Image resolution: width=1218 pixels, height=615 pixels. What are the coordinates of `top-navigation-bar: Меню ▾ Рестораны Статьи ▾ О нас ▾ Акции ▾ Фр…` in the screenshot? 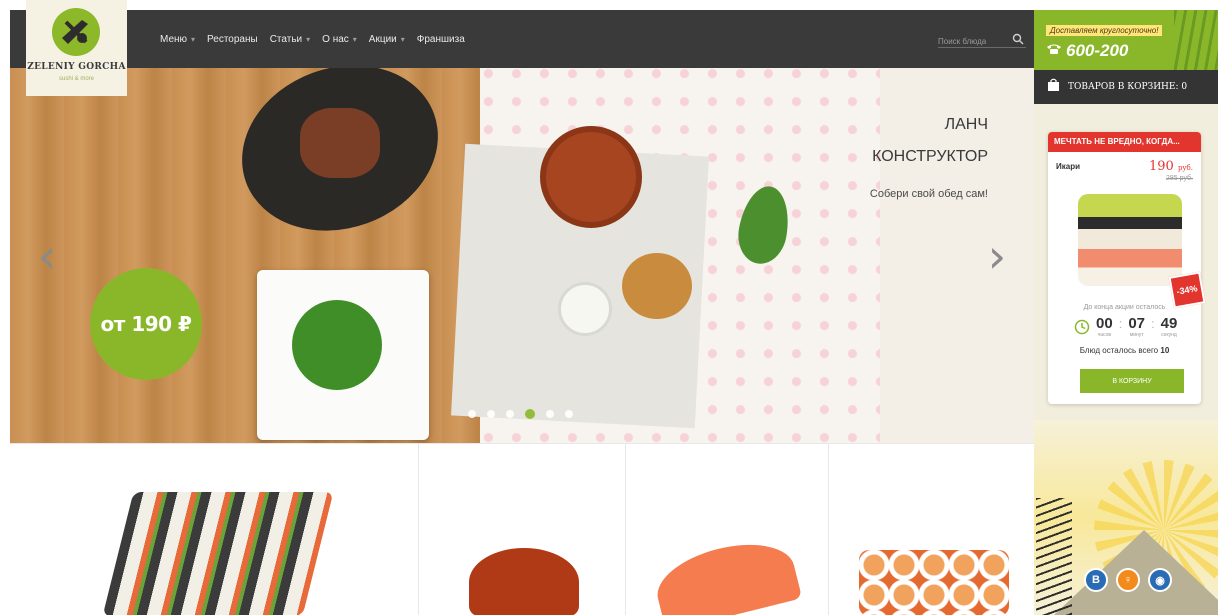 It's located at (522, 39).